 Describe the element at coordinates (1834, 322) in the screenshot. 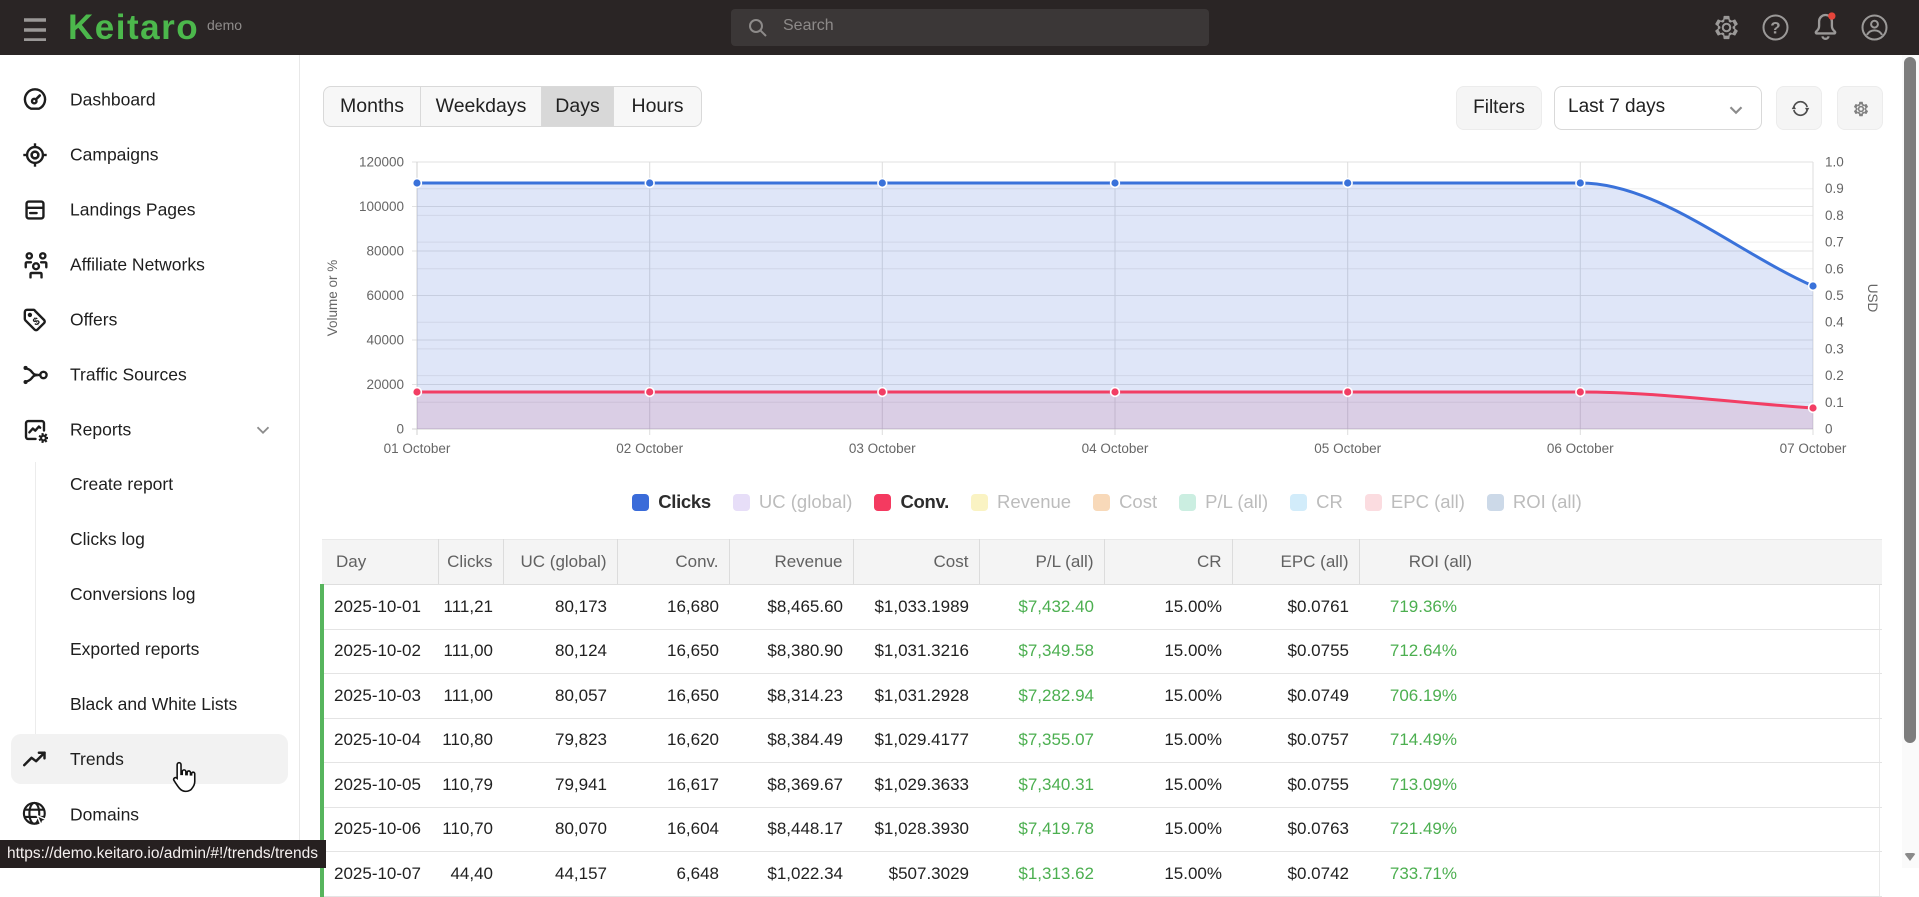

I see `svg-text: 0.4` at that location.